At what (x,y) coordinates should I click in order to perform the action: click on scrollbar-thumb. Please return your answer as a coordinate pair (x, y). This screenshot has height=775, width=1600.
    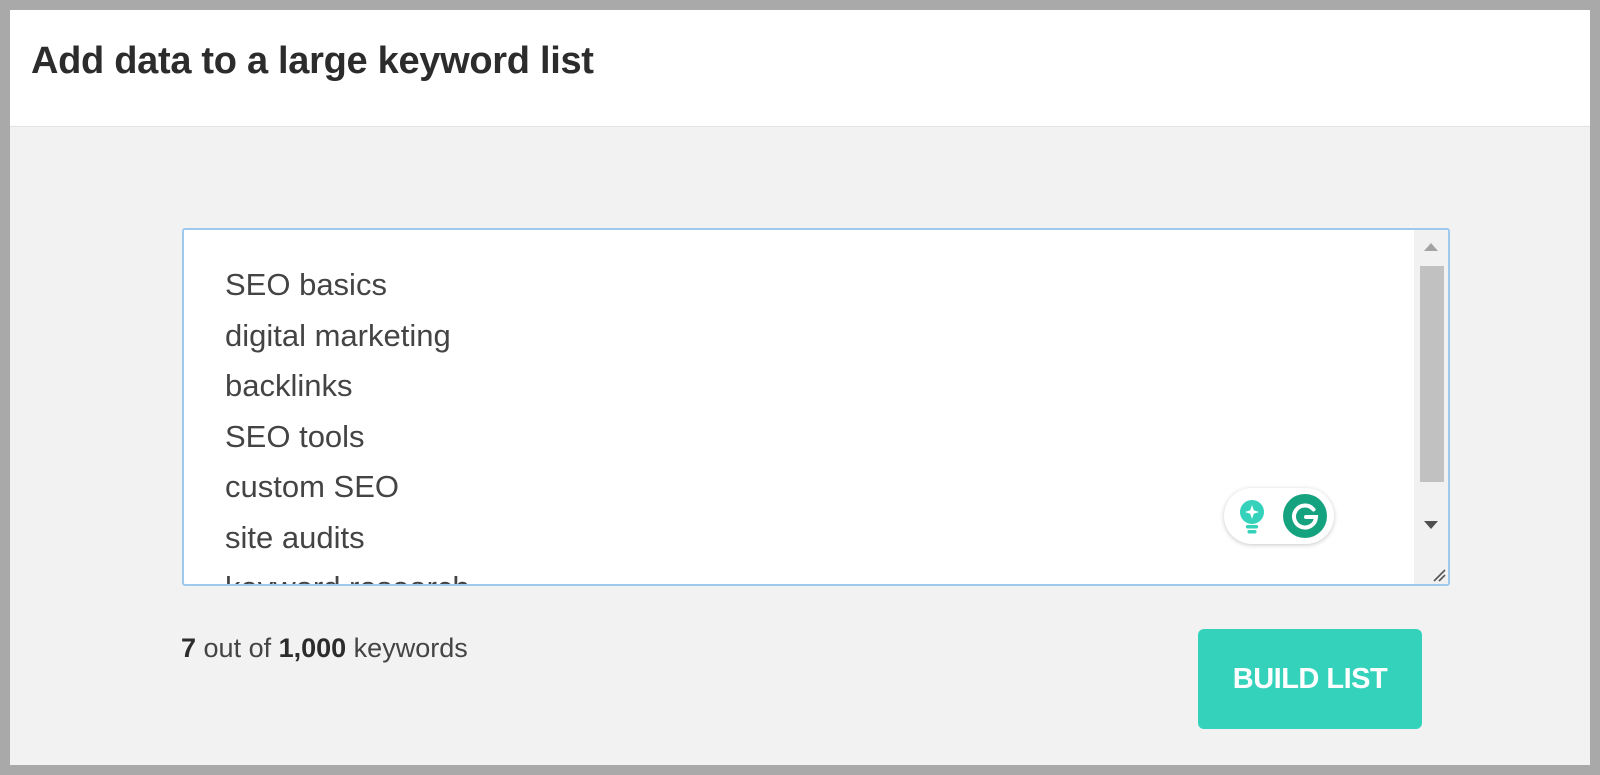
    Looking at the image, I should click on (1432, 374).